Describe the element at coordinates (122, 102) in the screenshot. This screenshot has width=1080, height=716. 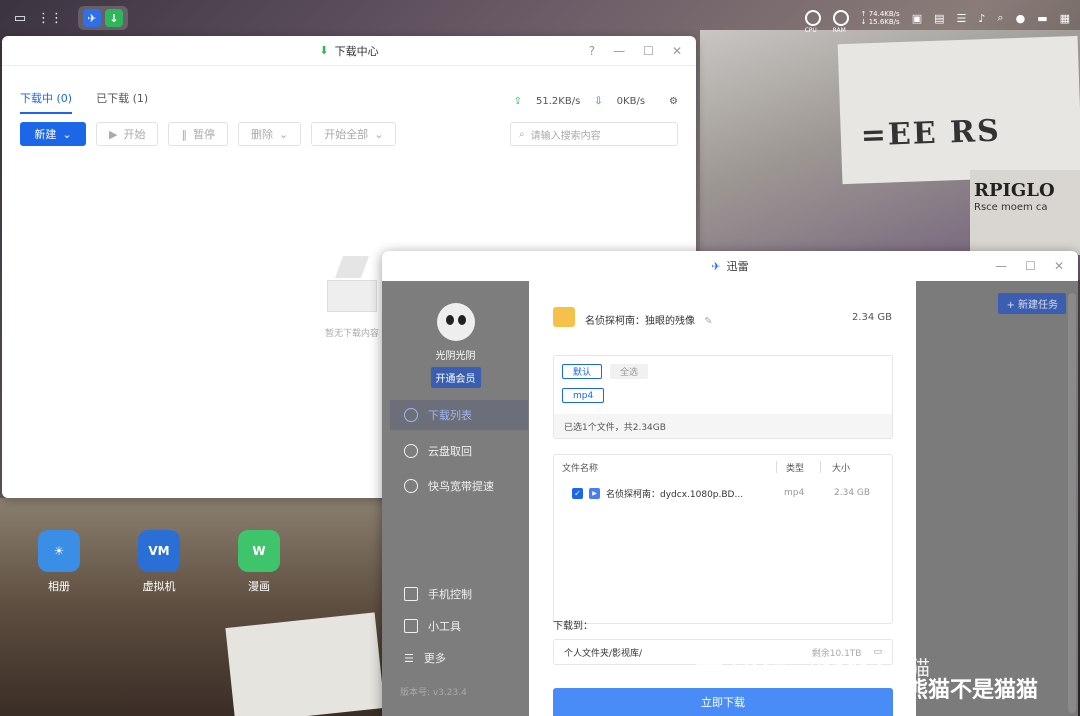
I see `tab-downloaded: 已下载 (1)` at that location.